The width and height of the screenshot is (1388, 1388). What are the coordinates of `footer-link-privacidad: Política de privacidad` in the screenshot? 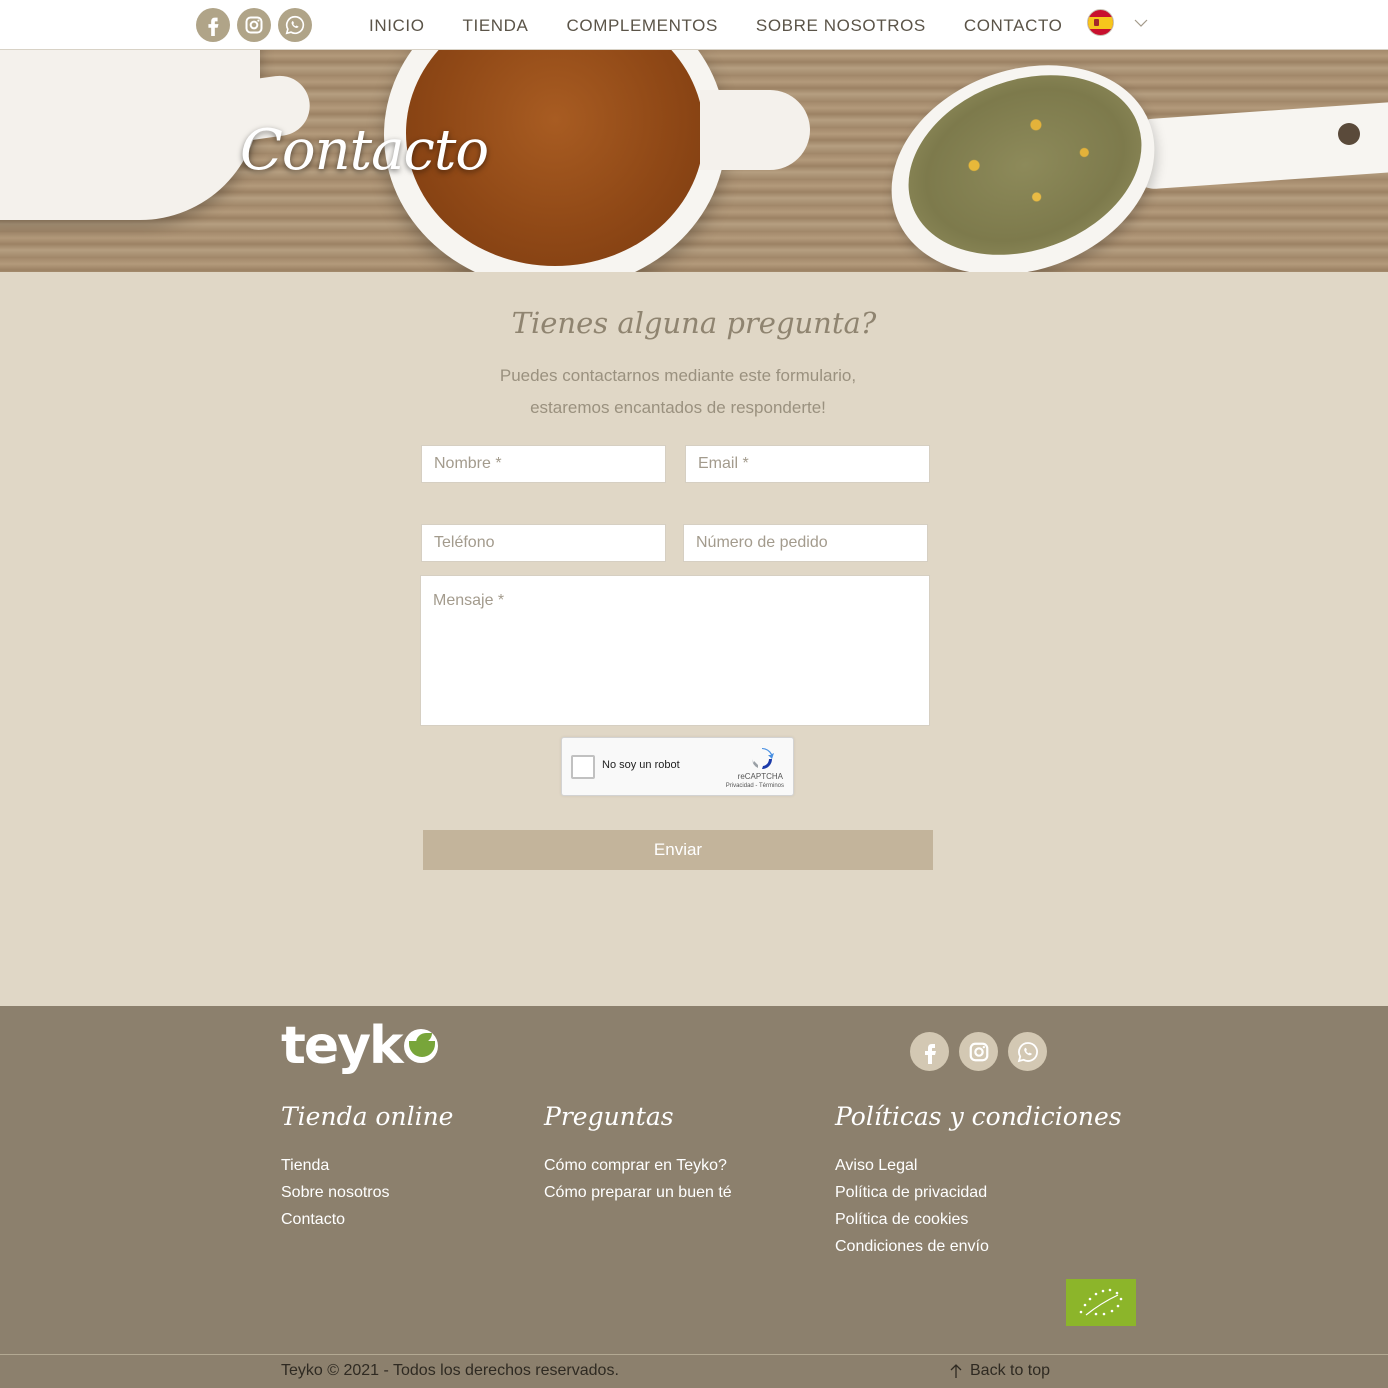 It's located at (912, 1192).